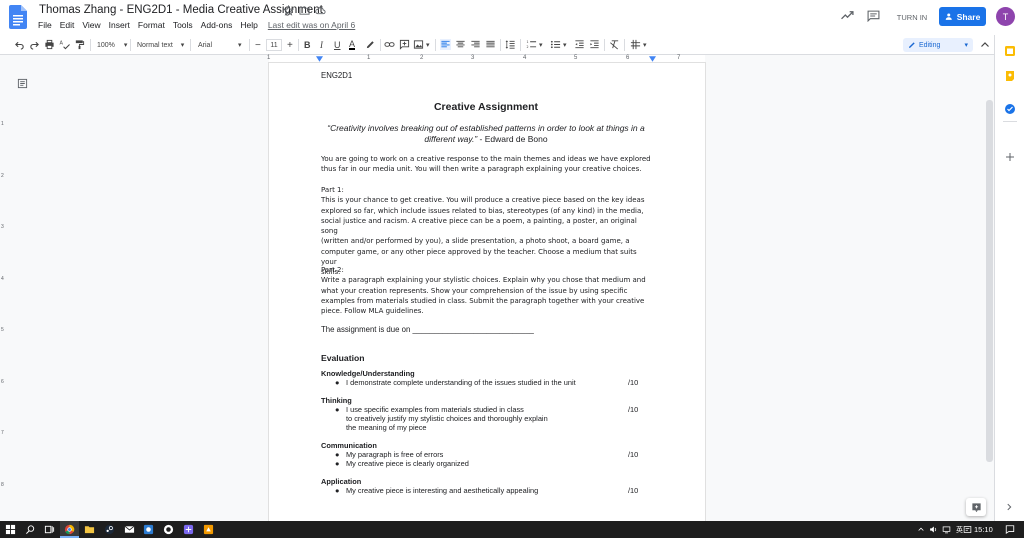 This screenshot has height=538, width=1024. Describe the element at coordinates (404, 44) in the screenshot. I see `add-comment-icon` at that location.